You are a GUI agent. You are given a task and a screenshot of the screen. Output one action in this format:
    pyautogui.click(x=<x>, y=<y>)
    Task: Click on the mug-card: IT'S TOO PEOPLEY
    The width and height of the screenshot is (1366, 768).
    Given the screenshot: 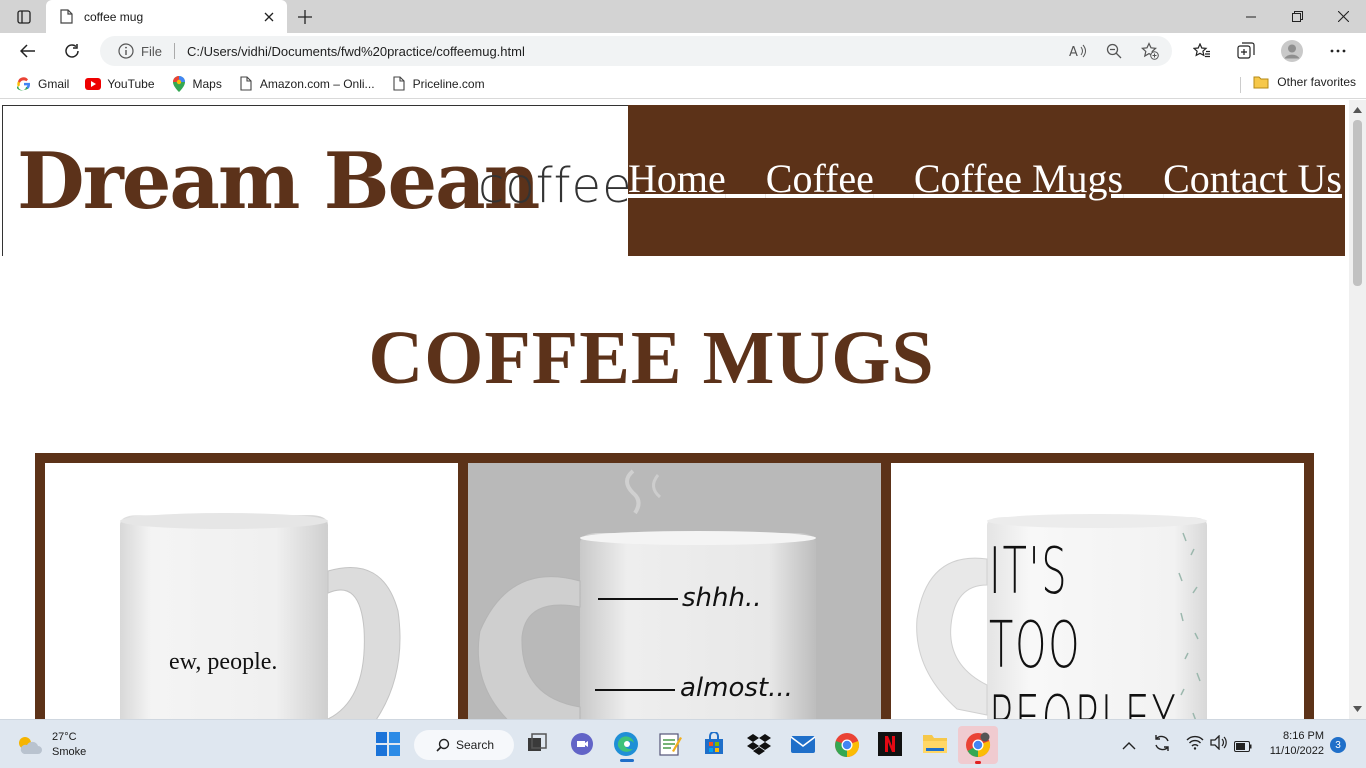 What is the action you would take?
    pyautogui.click(x=1097, y=591)
    